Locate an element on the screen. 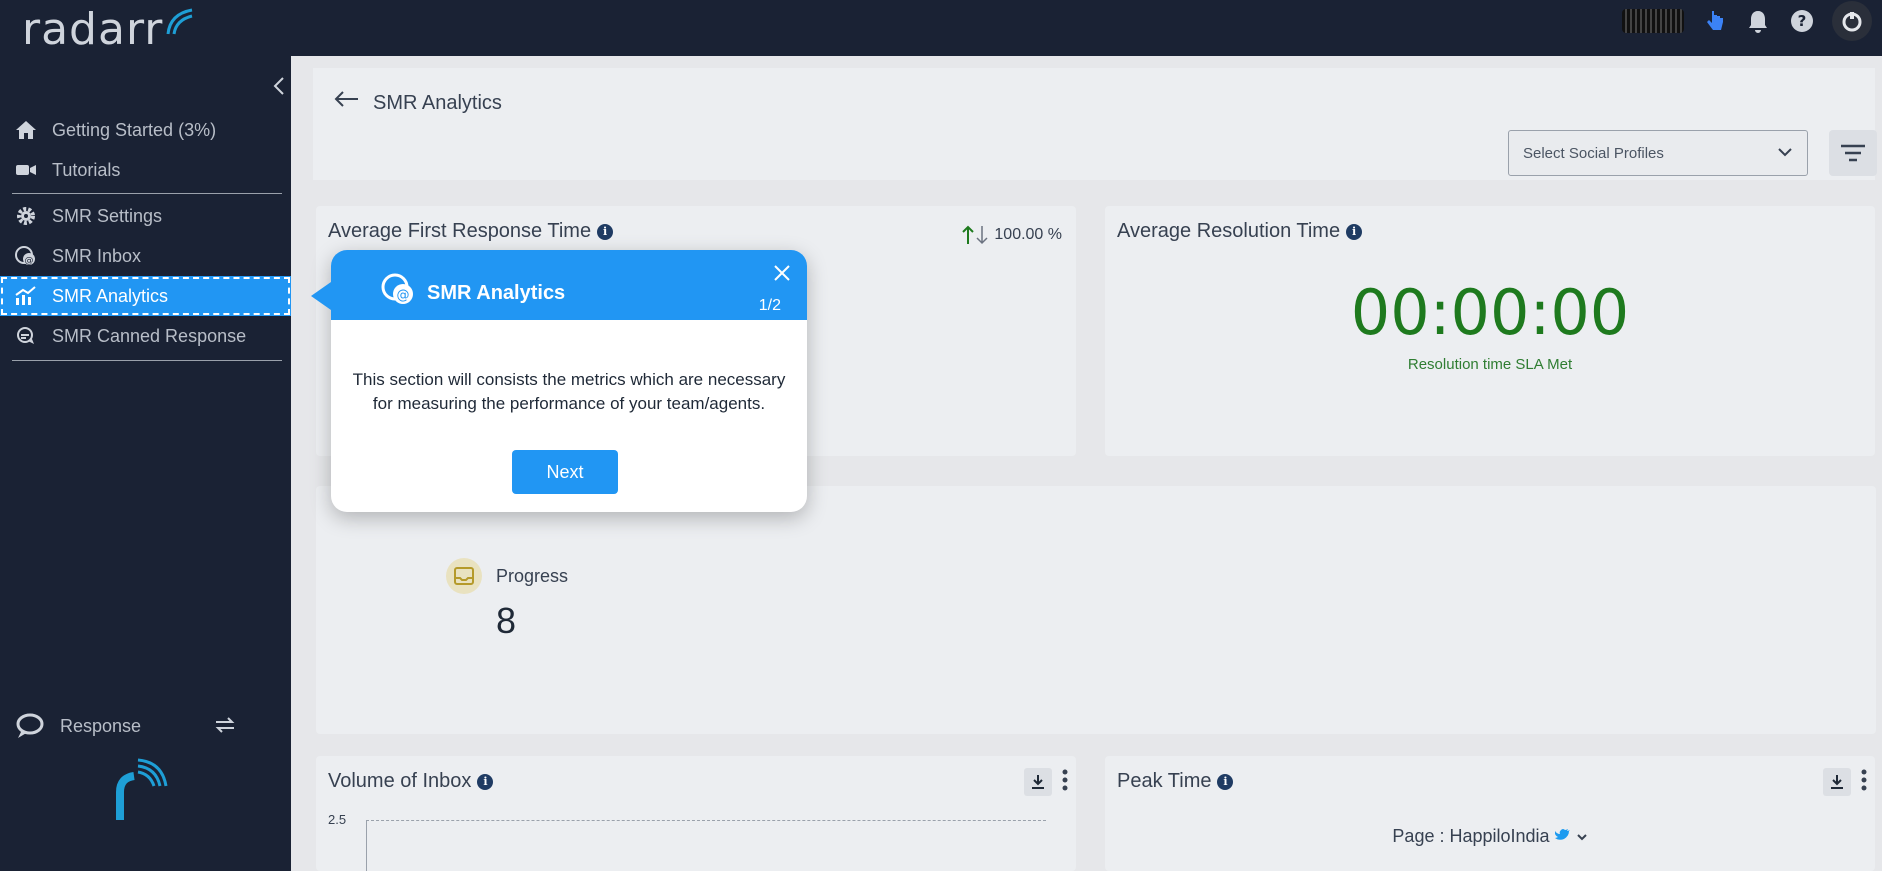  resolution-time-value: 00:00:00 is located at coordinates (1490, 312).